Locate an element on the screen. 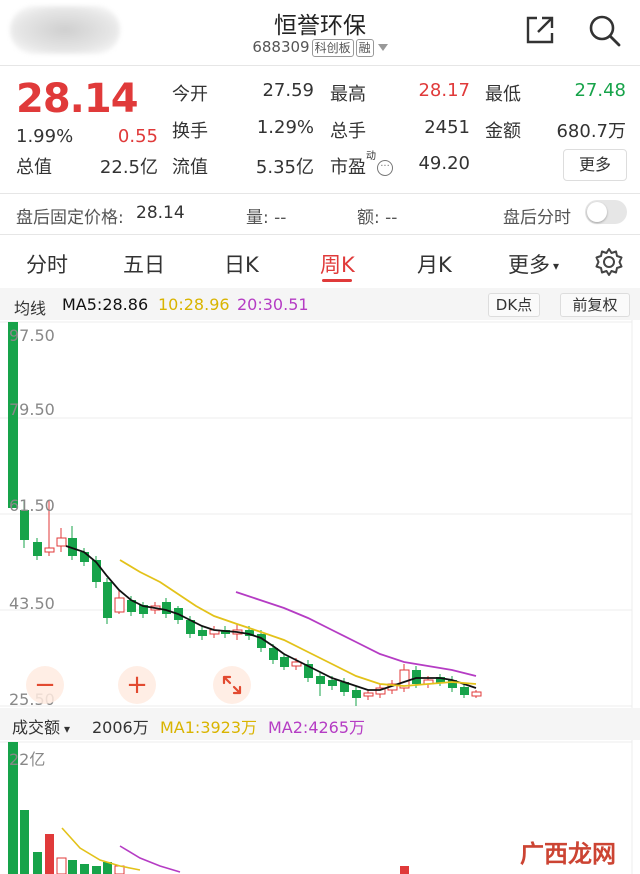  volume-value: 2006万 is located at coordinates (120, 727).